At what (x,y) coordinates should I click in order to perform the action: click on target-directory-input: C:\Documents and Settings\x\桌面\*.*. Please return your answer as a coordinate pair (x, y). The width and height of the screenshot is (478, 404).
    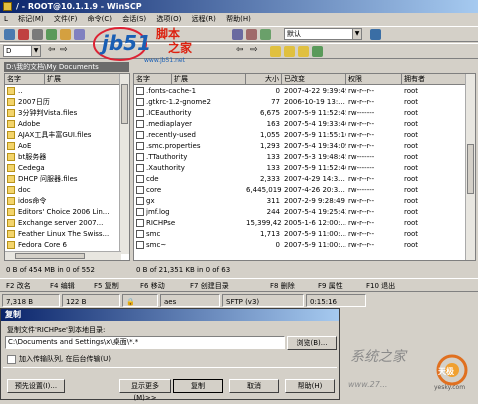
    Looking at the image, I should click on (145, 342).